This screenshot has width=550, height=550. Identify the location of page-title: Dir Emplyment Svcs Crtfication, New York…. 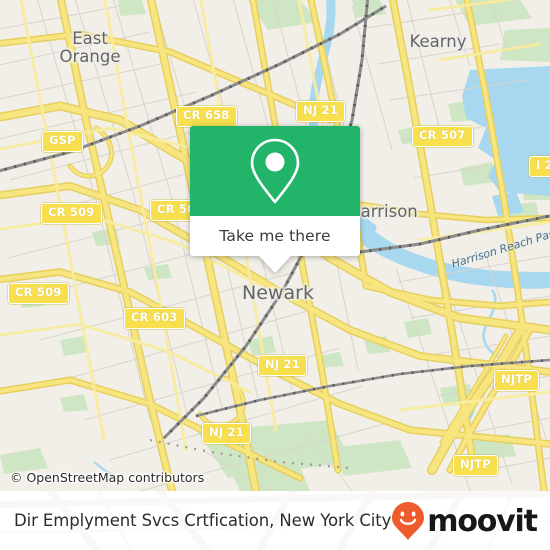
(203, 520).